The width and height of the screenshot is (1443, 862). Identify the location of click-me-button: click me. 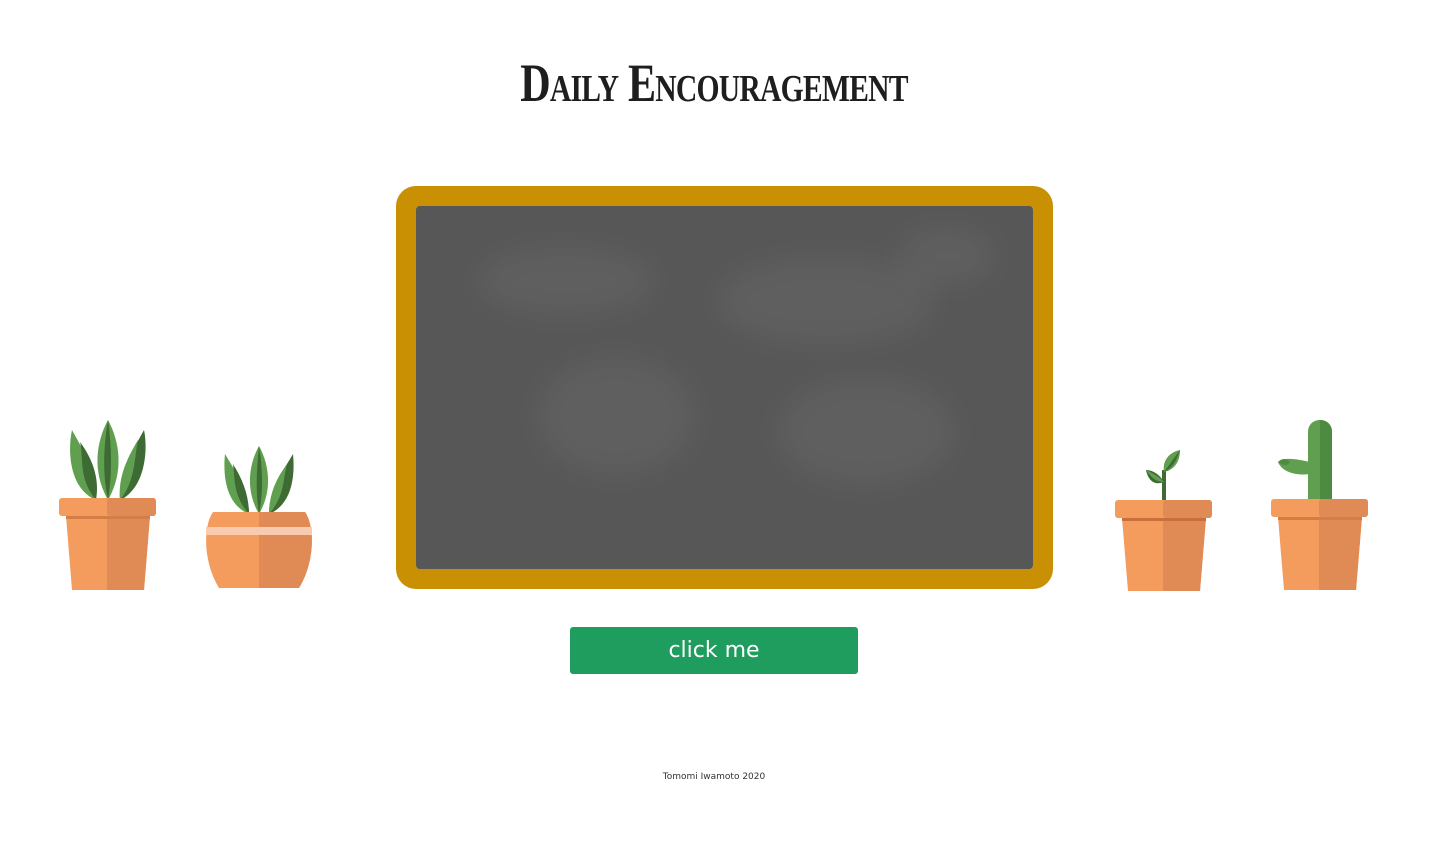
(714, 650).